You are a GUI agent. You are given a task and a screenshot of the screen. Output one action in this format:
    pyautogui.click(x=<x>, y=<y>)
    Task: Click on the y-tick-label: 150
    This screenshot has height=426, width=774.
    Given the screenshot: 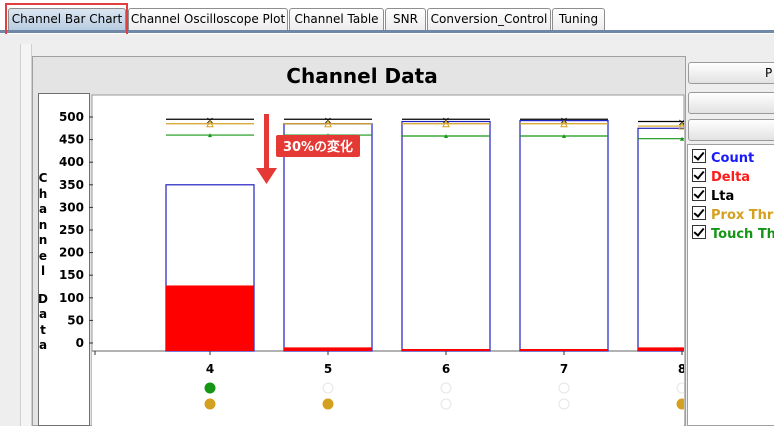 What is the action you would take?
    pyautogui.click(x=71, y=275)
    